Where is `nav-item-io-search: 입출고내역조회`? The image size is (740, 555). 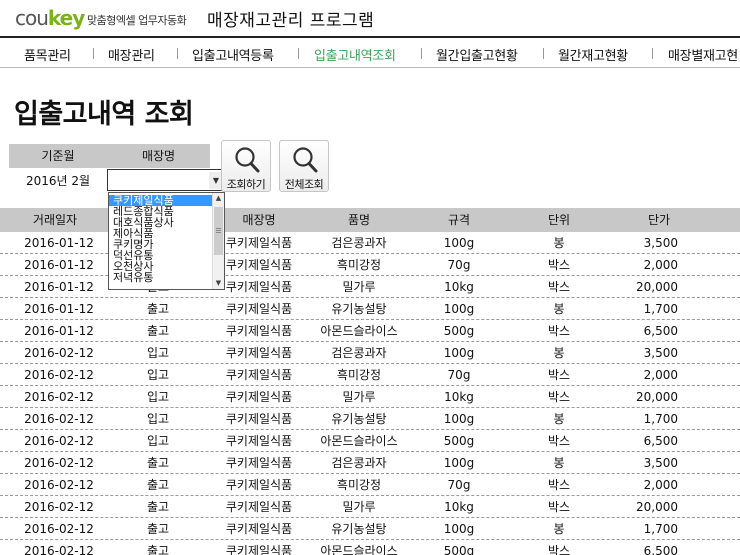
nav-item-io-search: 입출고내역조회 is located at coordinates (355, 54).